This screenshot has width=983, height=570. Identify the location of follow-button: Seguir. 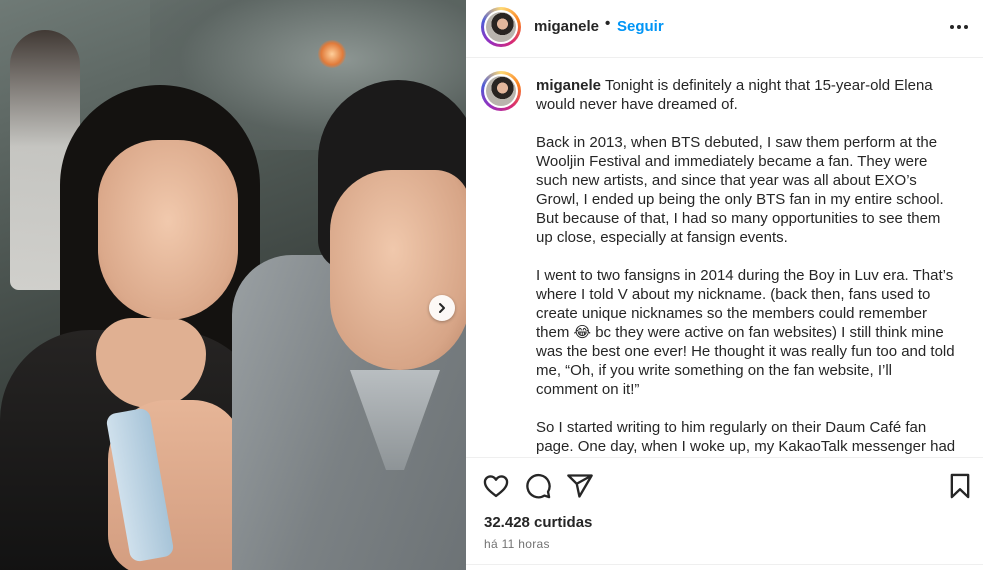
(640, 26).